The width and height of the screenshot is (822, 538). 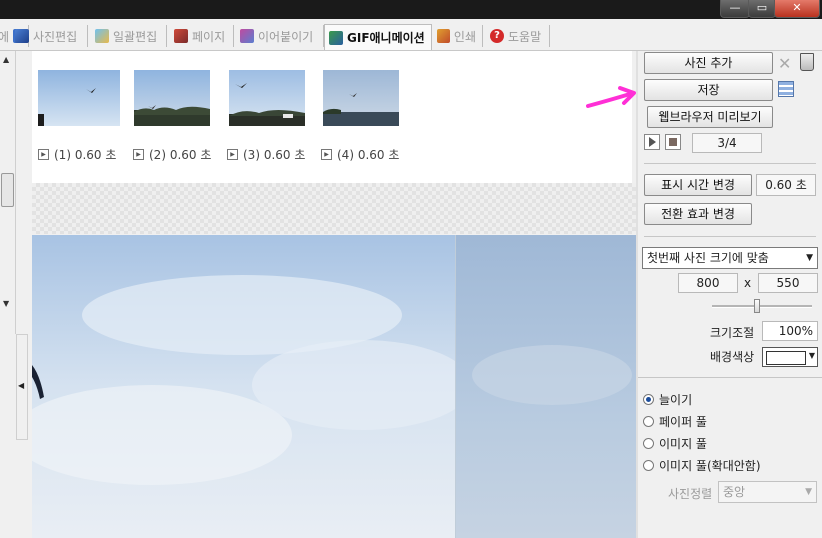 I want to click on fit-option-stretch: 늘이기, so click(x=667, y=399).